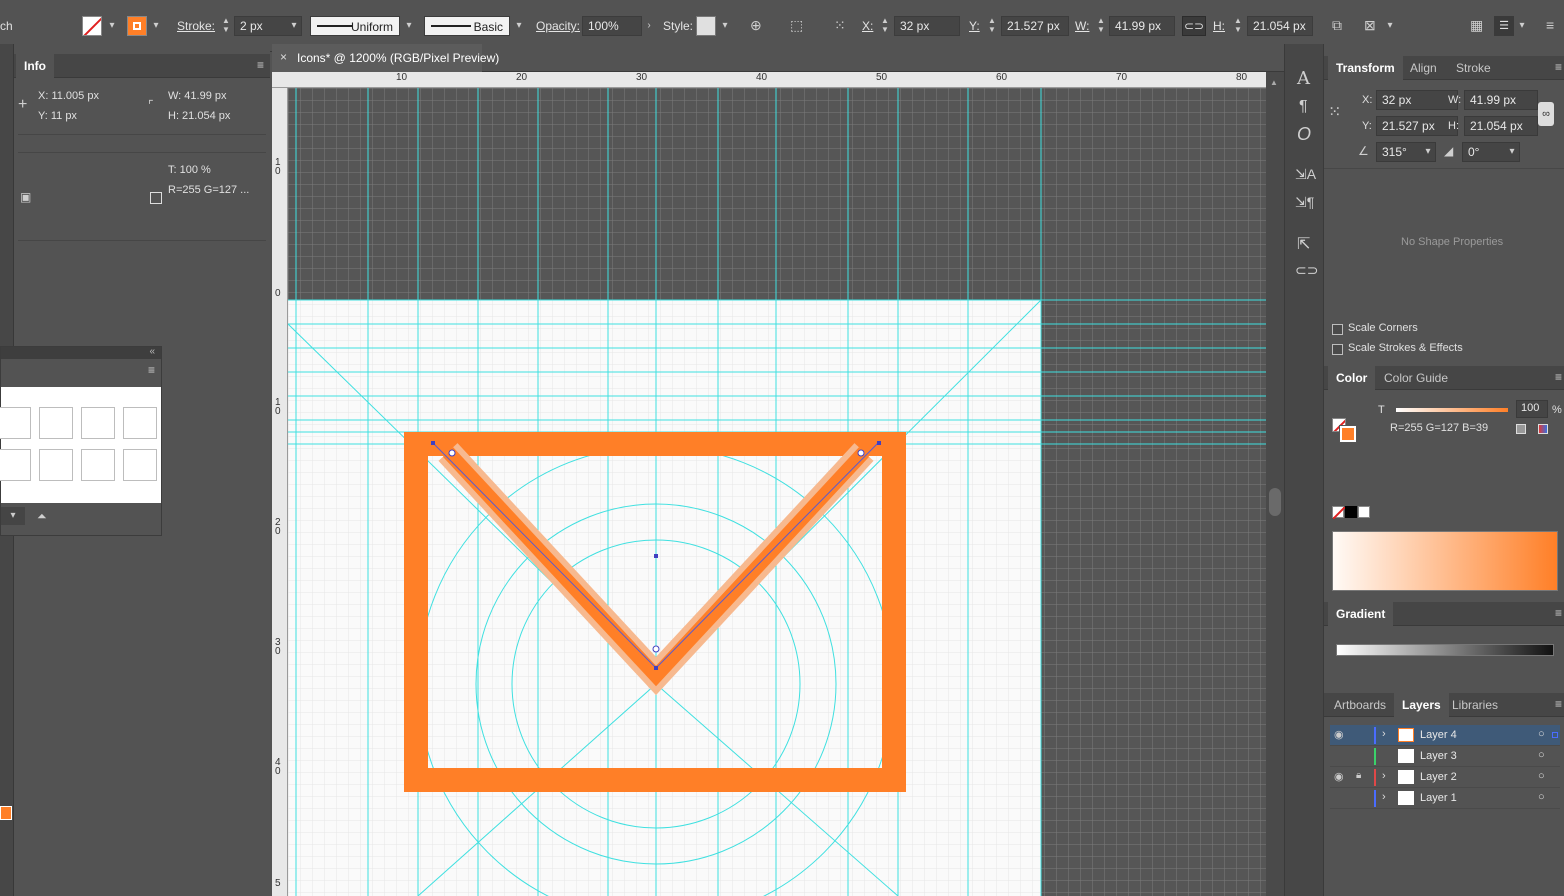 The image size is (1564, 896). I want to click on color-menu-icon: ≡, so click(1558, 377).